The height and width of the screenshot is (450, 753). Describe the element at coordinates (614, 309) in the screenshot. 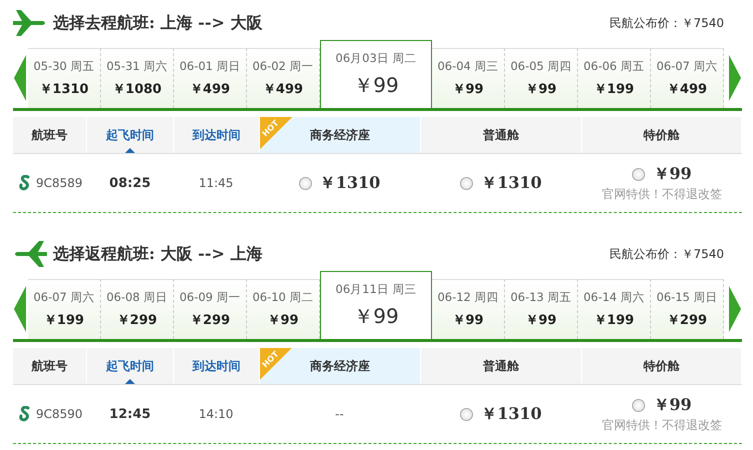

I see `date-tab: 06-14 周六 ￥199` at that location.